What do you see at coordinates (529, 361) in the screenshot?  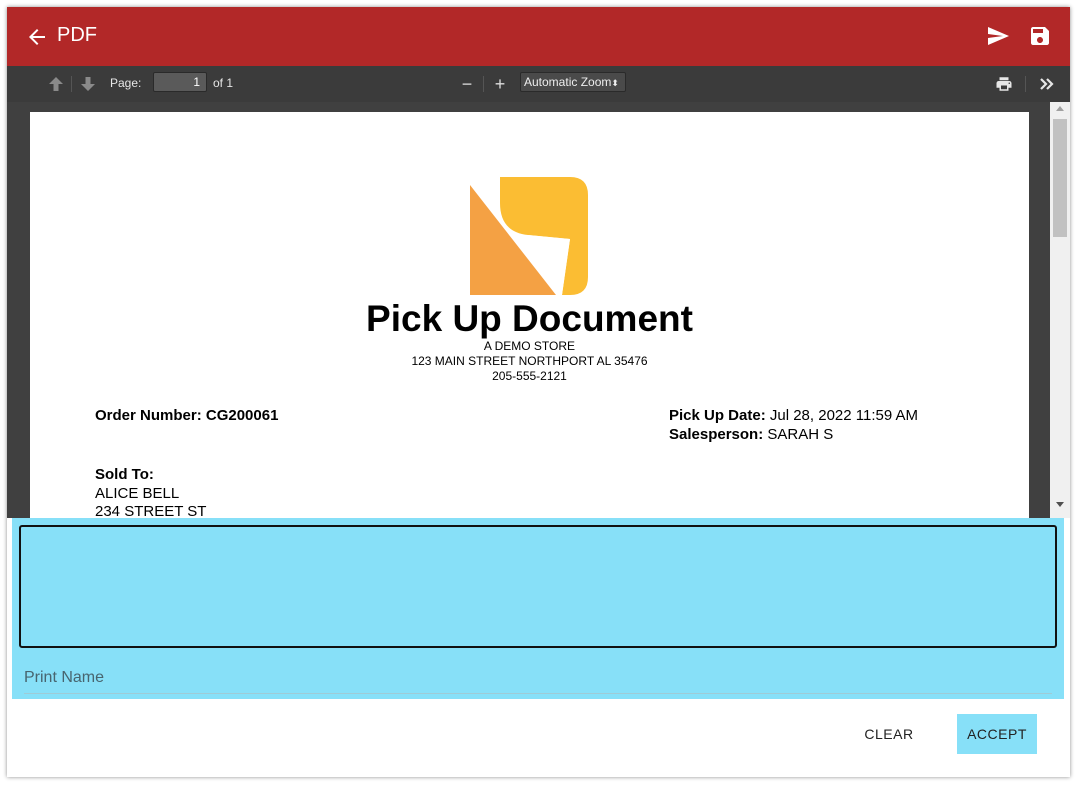 I see `store-address: 123 MAIN STREET NORTHPORT AL 35476` at bounding box center [529, 361].